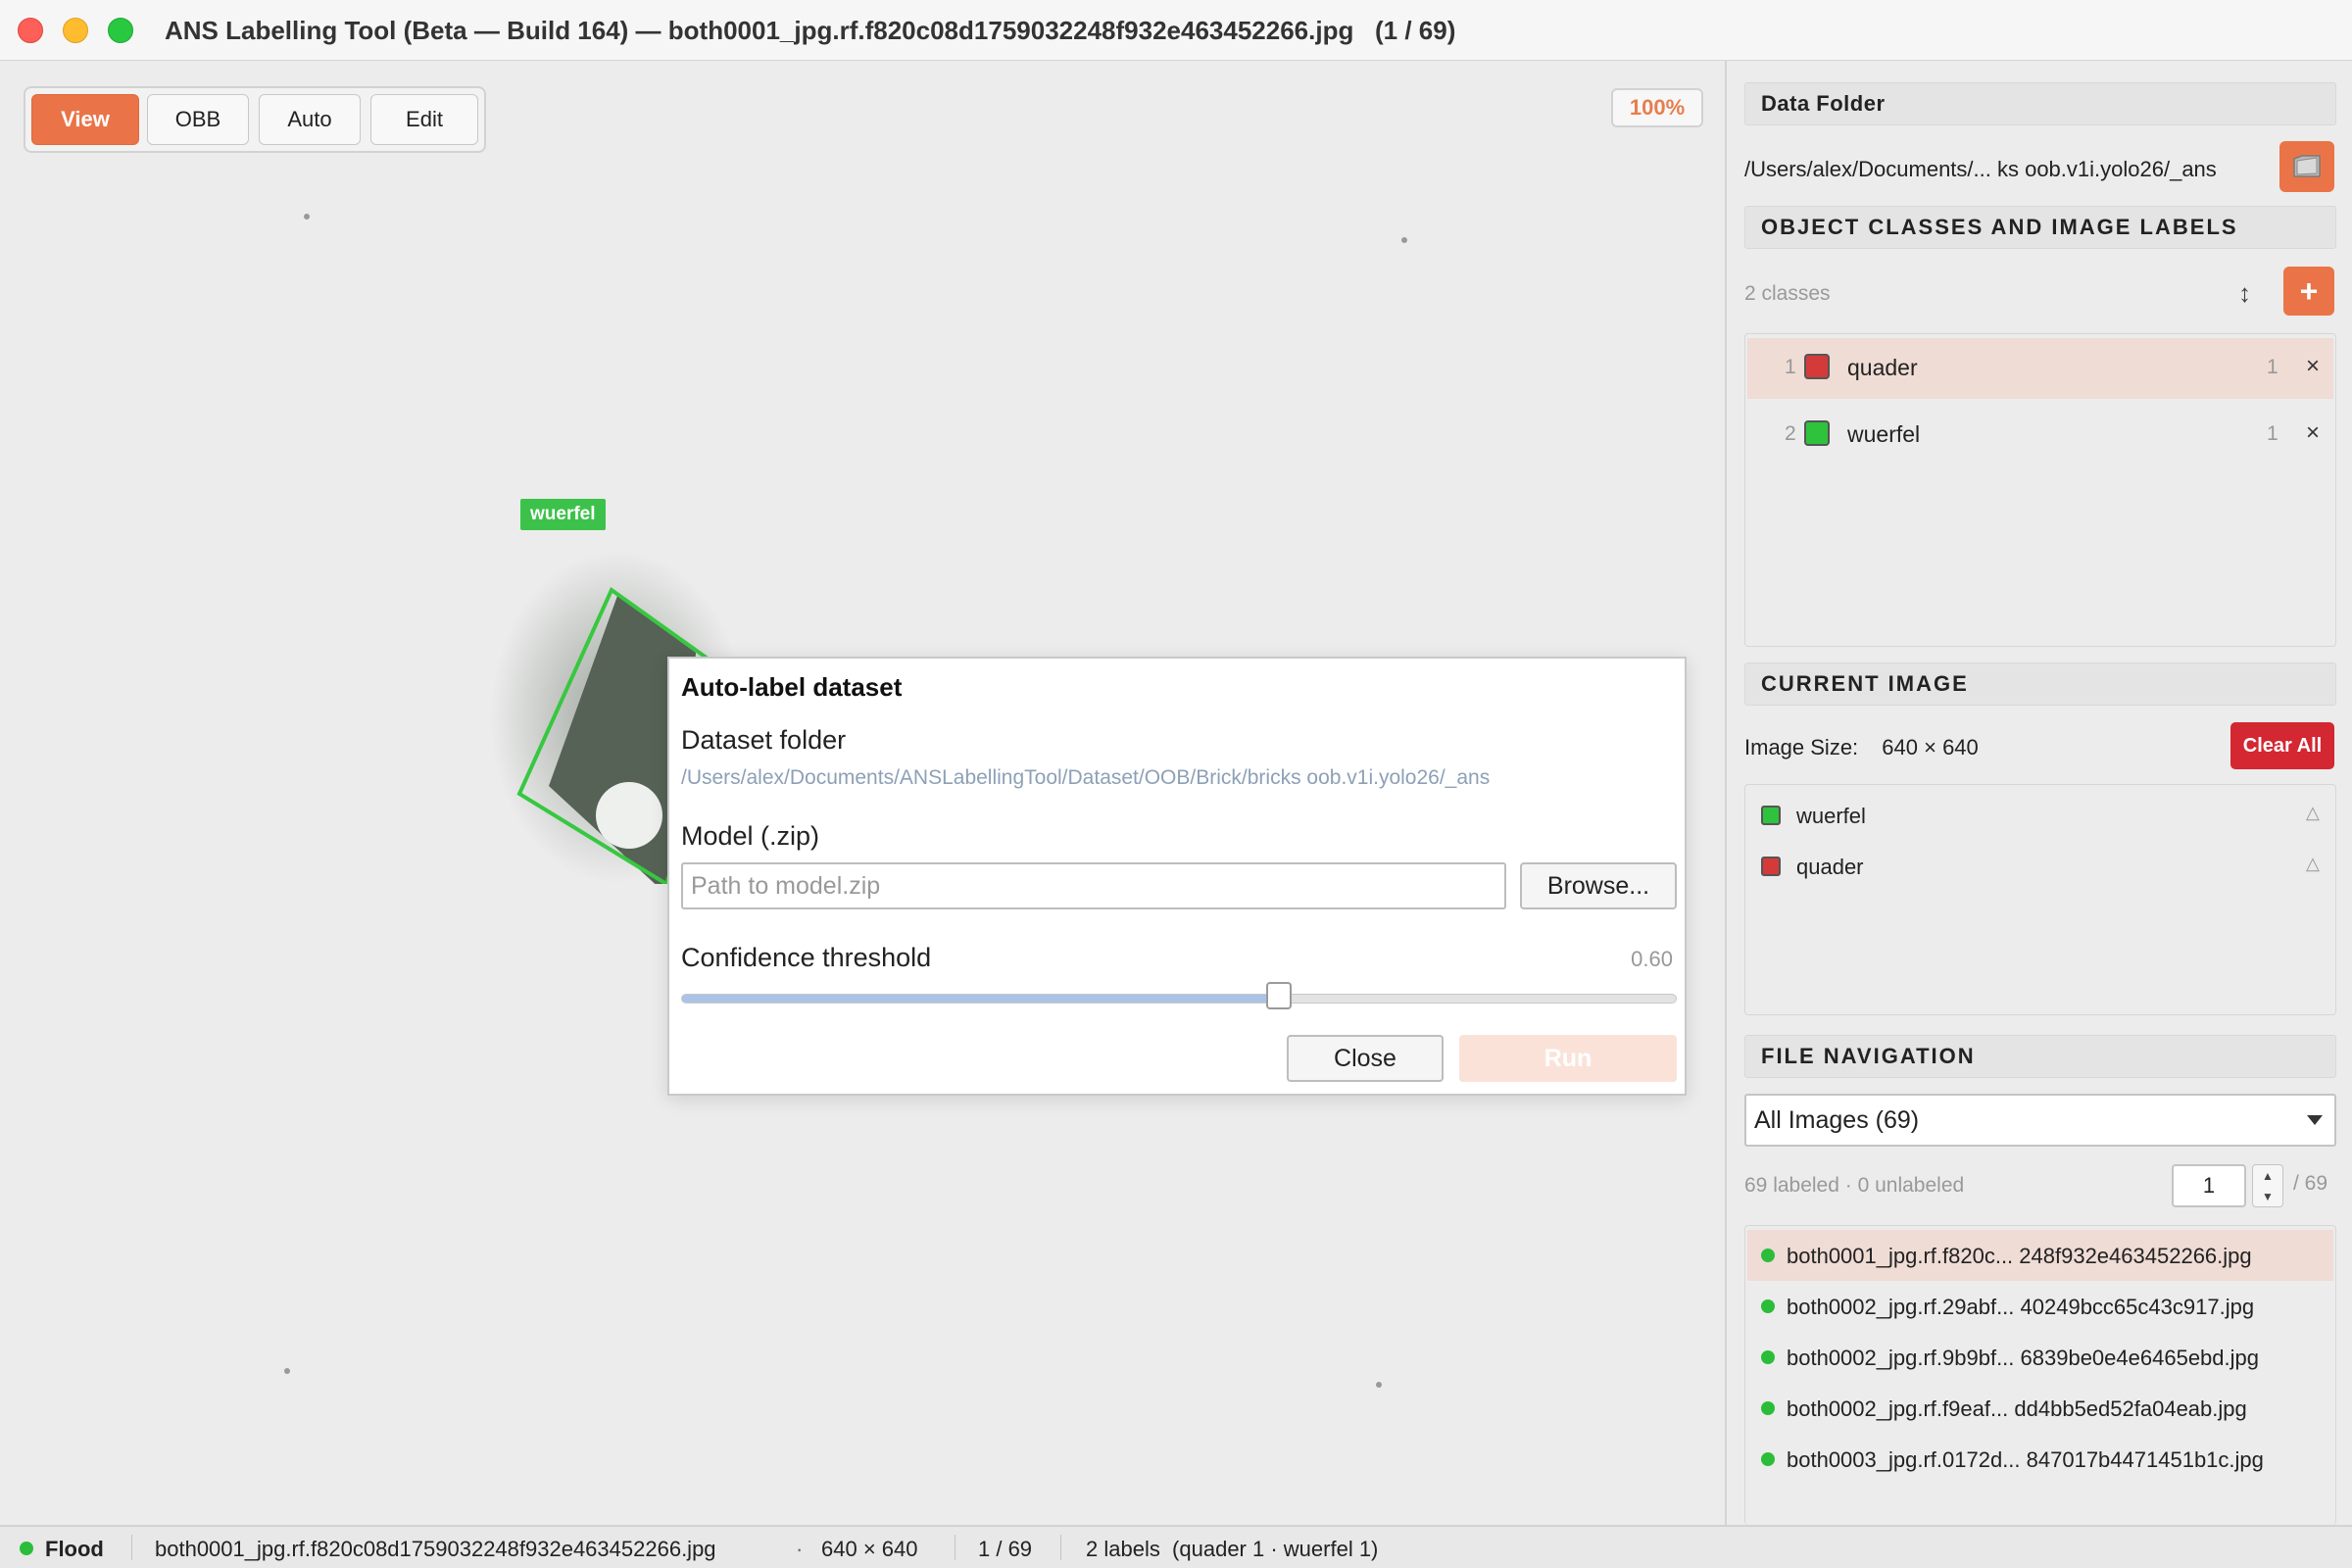  Describe the element at coordinates (869, 1549) in the screenshot. I see `status-dims: 640 × 640` at that location.